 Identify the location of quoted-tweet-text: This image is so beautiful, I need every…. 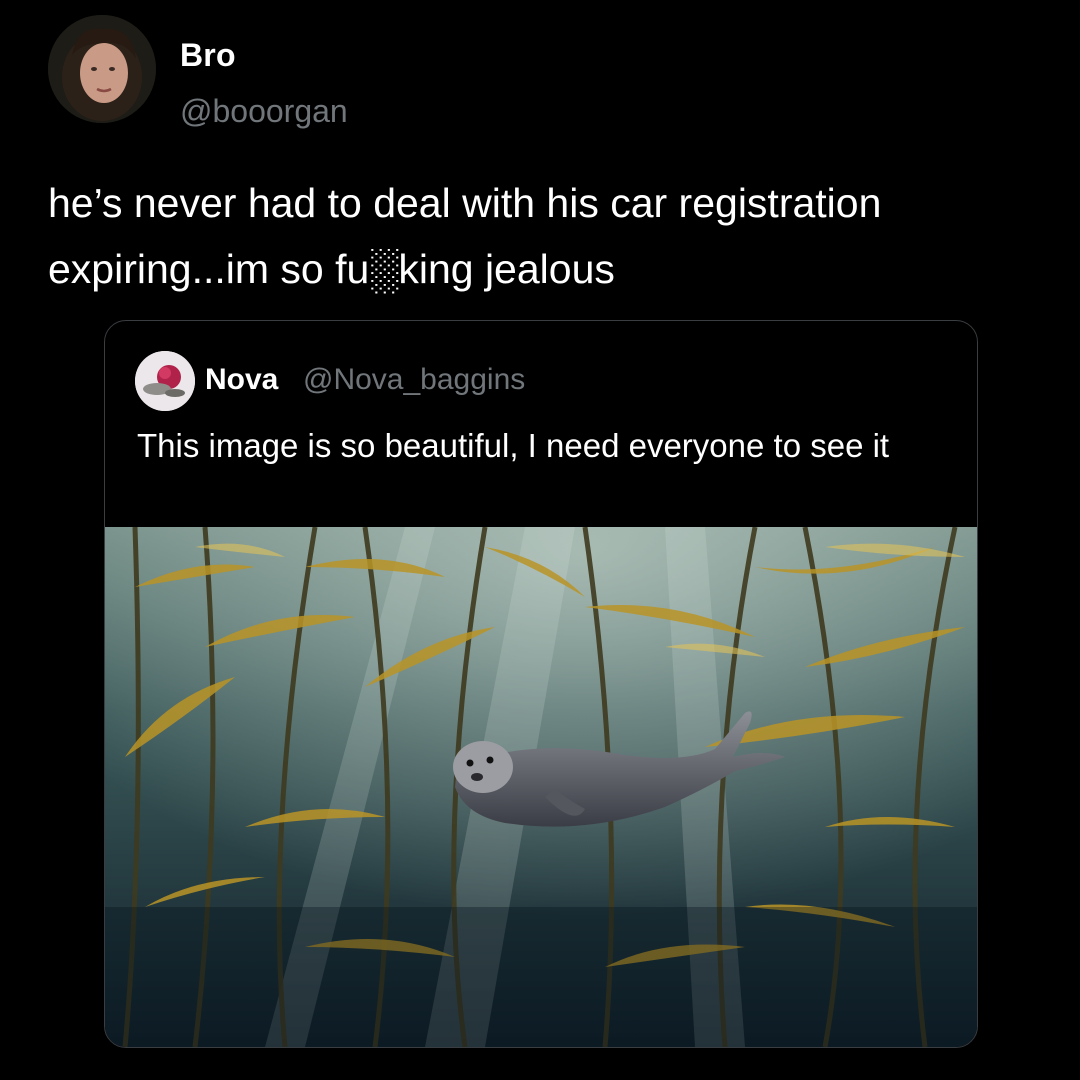
(513, 445).